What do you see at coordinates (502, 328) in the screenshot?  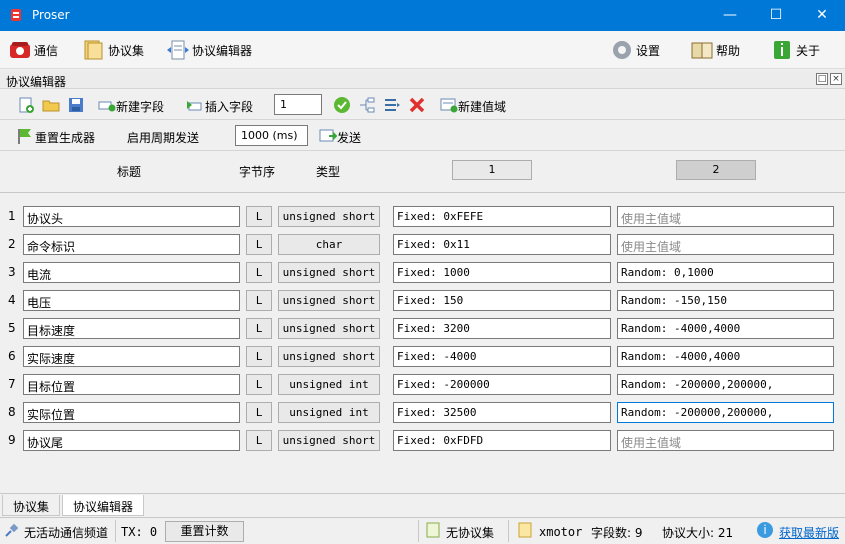 I see `domain1-field: Fixed: 3200` at bounding box center [502, 328].